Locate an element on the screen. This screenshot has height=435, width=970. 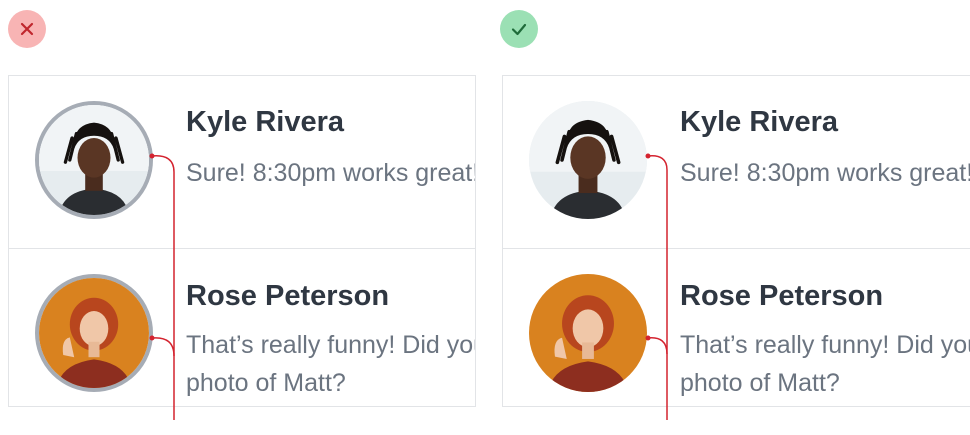
check-icon is located at coordinates (519, 29).